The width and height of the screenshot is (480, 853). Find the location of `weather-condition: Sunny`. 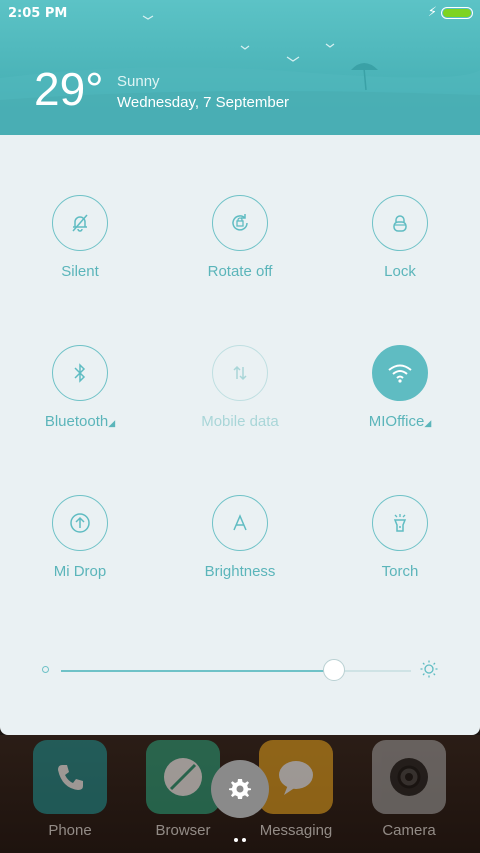

weather-condition: Sunny is located at coordinates (138, 81).